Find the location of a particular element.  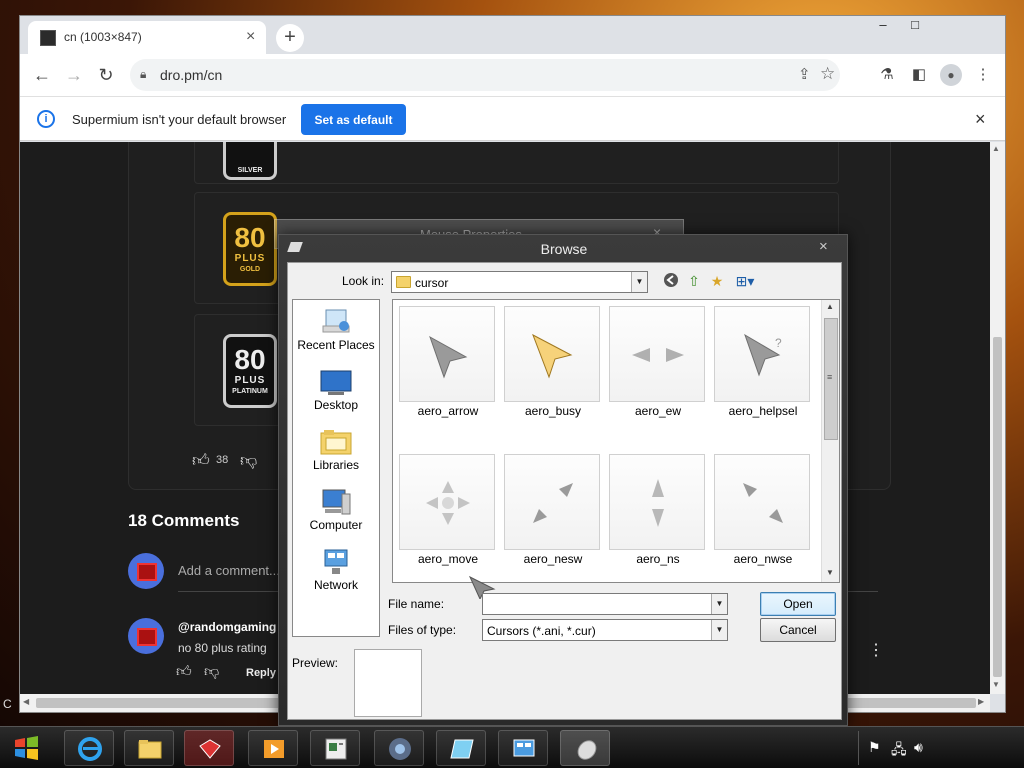

infobar-close-button: × is located at coordinates (980, 119).